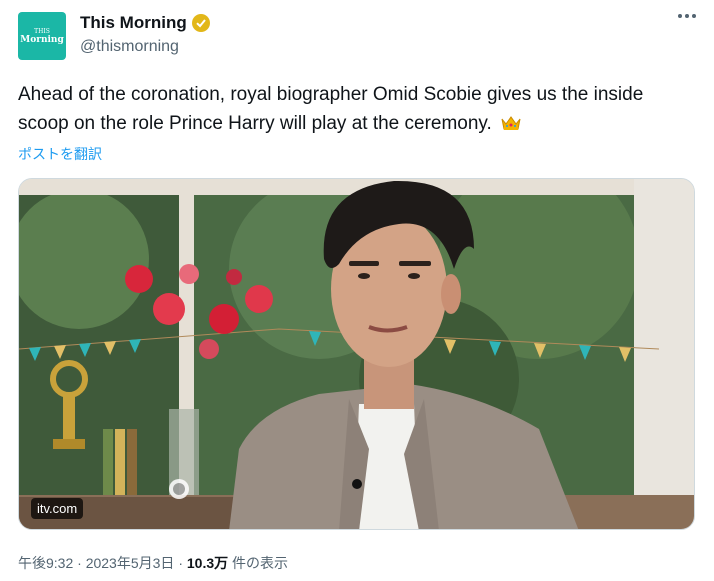 The height and width of the screenshot is (581, 714). I want to click on tweet-time: 午後9:32, so click(45, 563).